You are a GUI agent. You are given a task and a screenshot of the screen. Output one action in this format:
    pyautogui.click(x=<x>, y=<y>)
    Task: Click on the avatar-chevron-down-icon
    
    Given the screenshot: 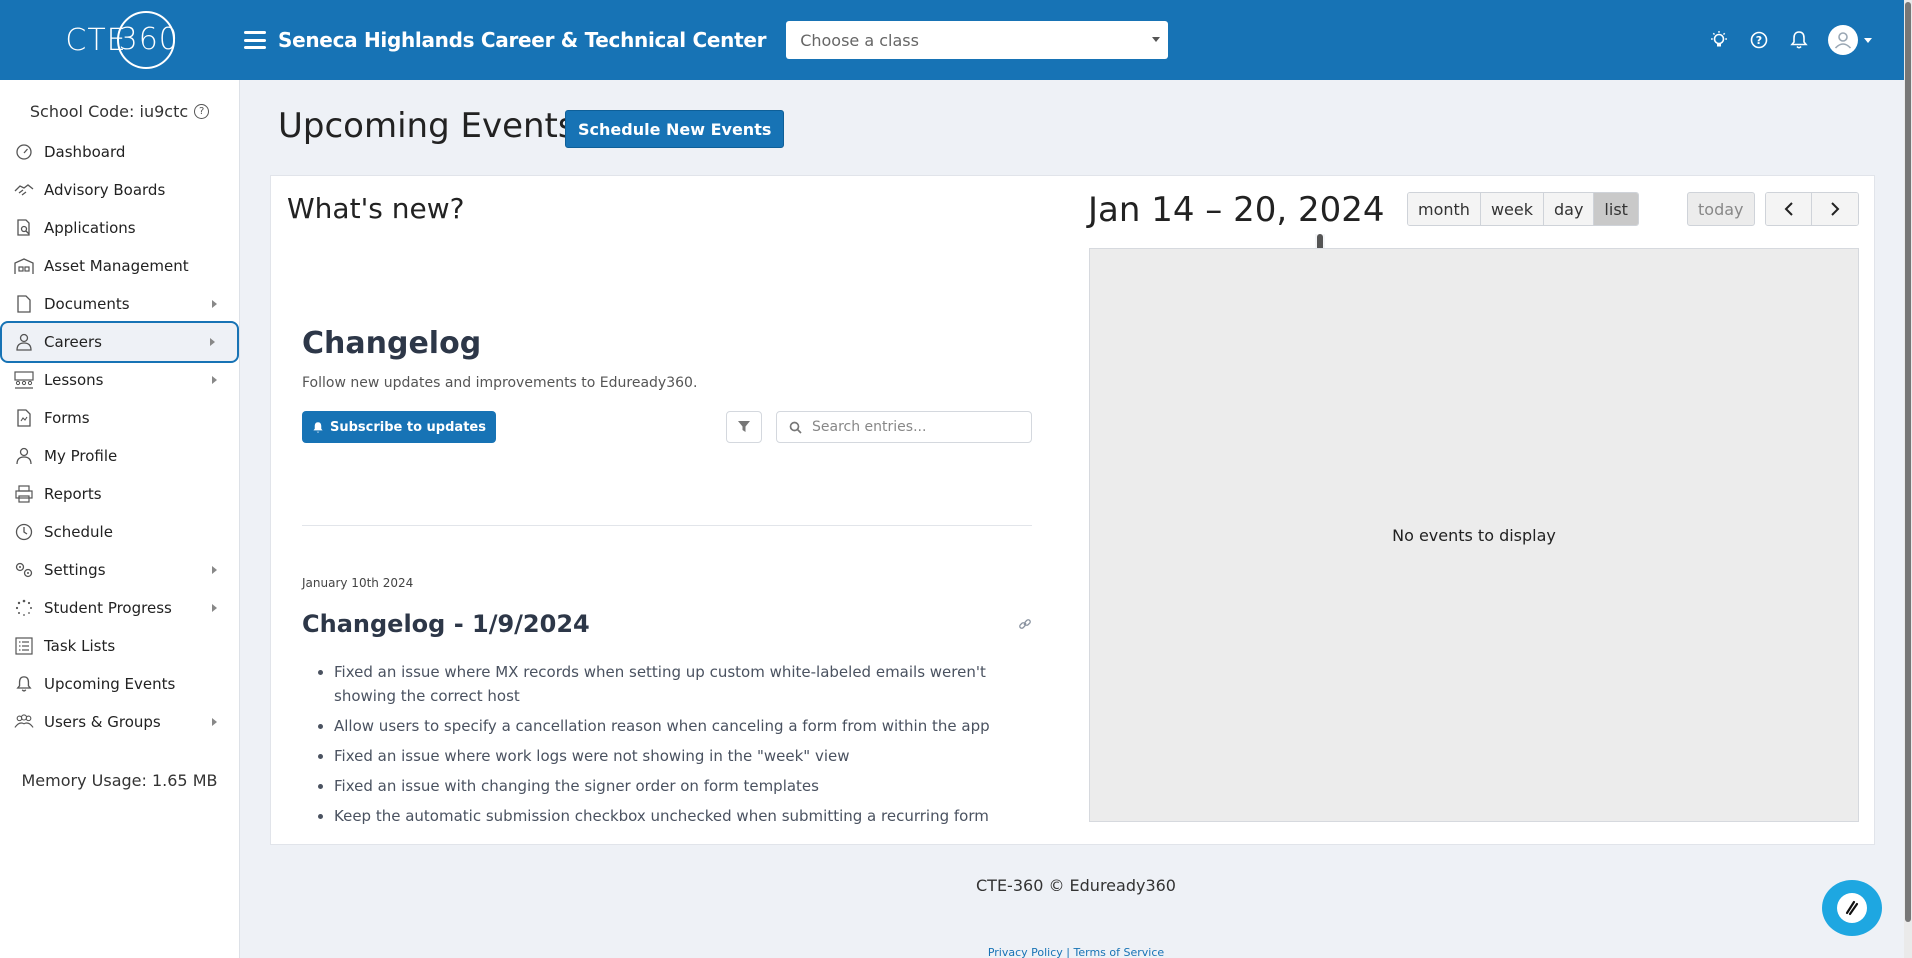 What is the action you would take?
    pyautogui.click(x=1868, y=40)
    